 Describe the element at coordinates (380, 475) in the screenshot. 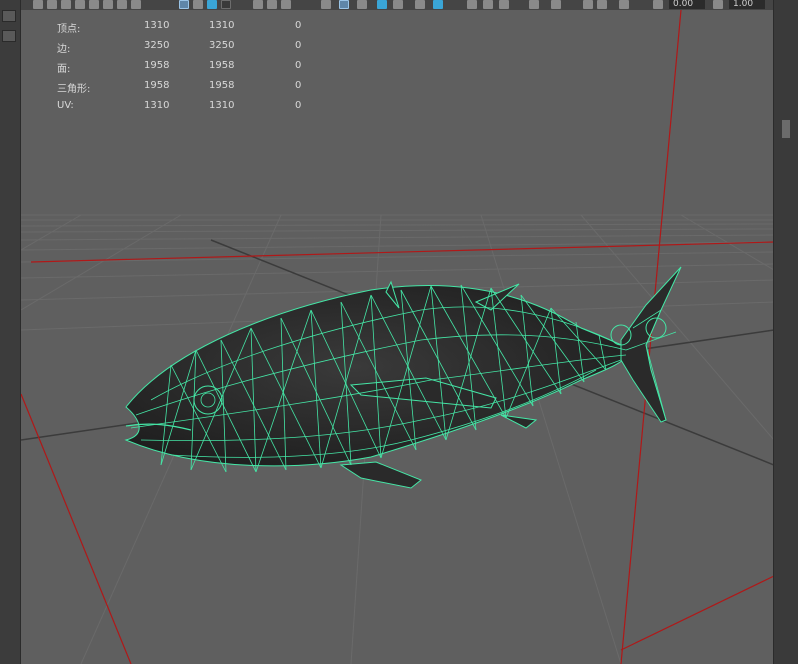

I see `fish-pelvic-fin` at that location.